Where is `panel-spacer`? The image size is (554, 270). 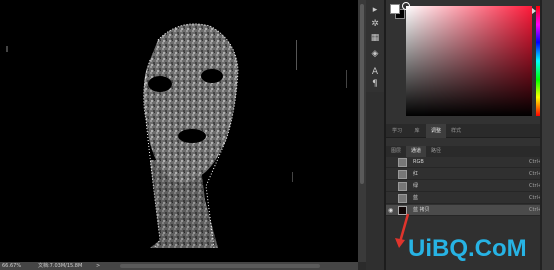
panel-spacer is located at coordinates (470, 142).